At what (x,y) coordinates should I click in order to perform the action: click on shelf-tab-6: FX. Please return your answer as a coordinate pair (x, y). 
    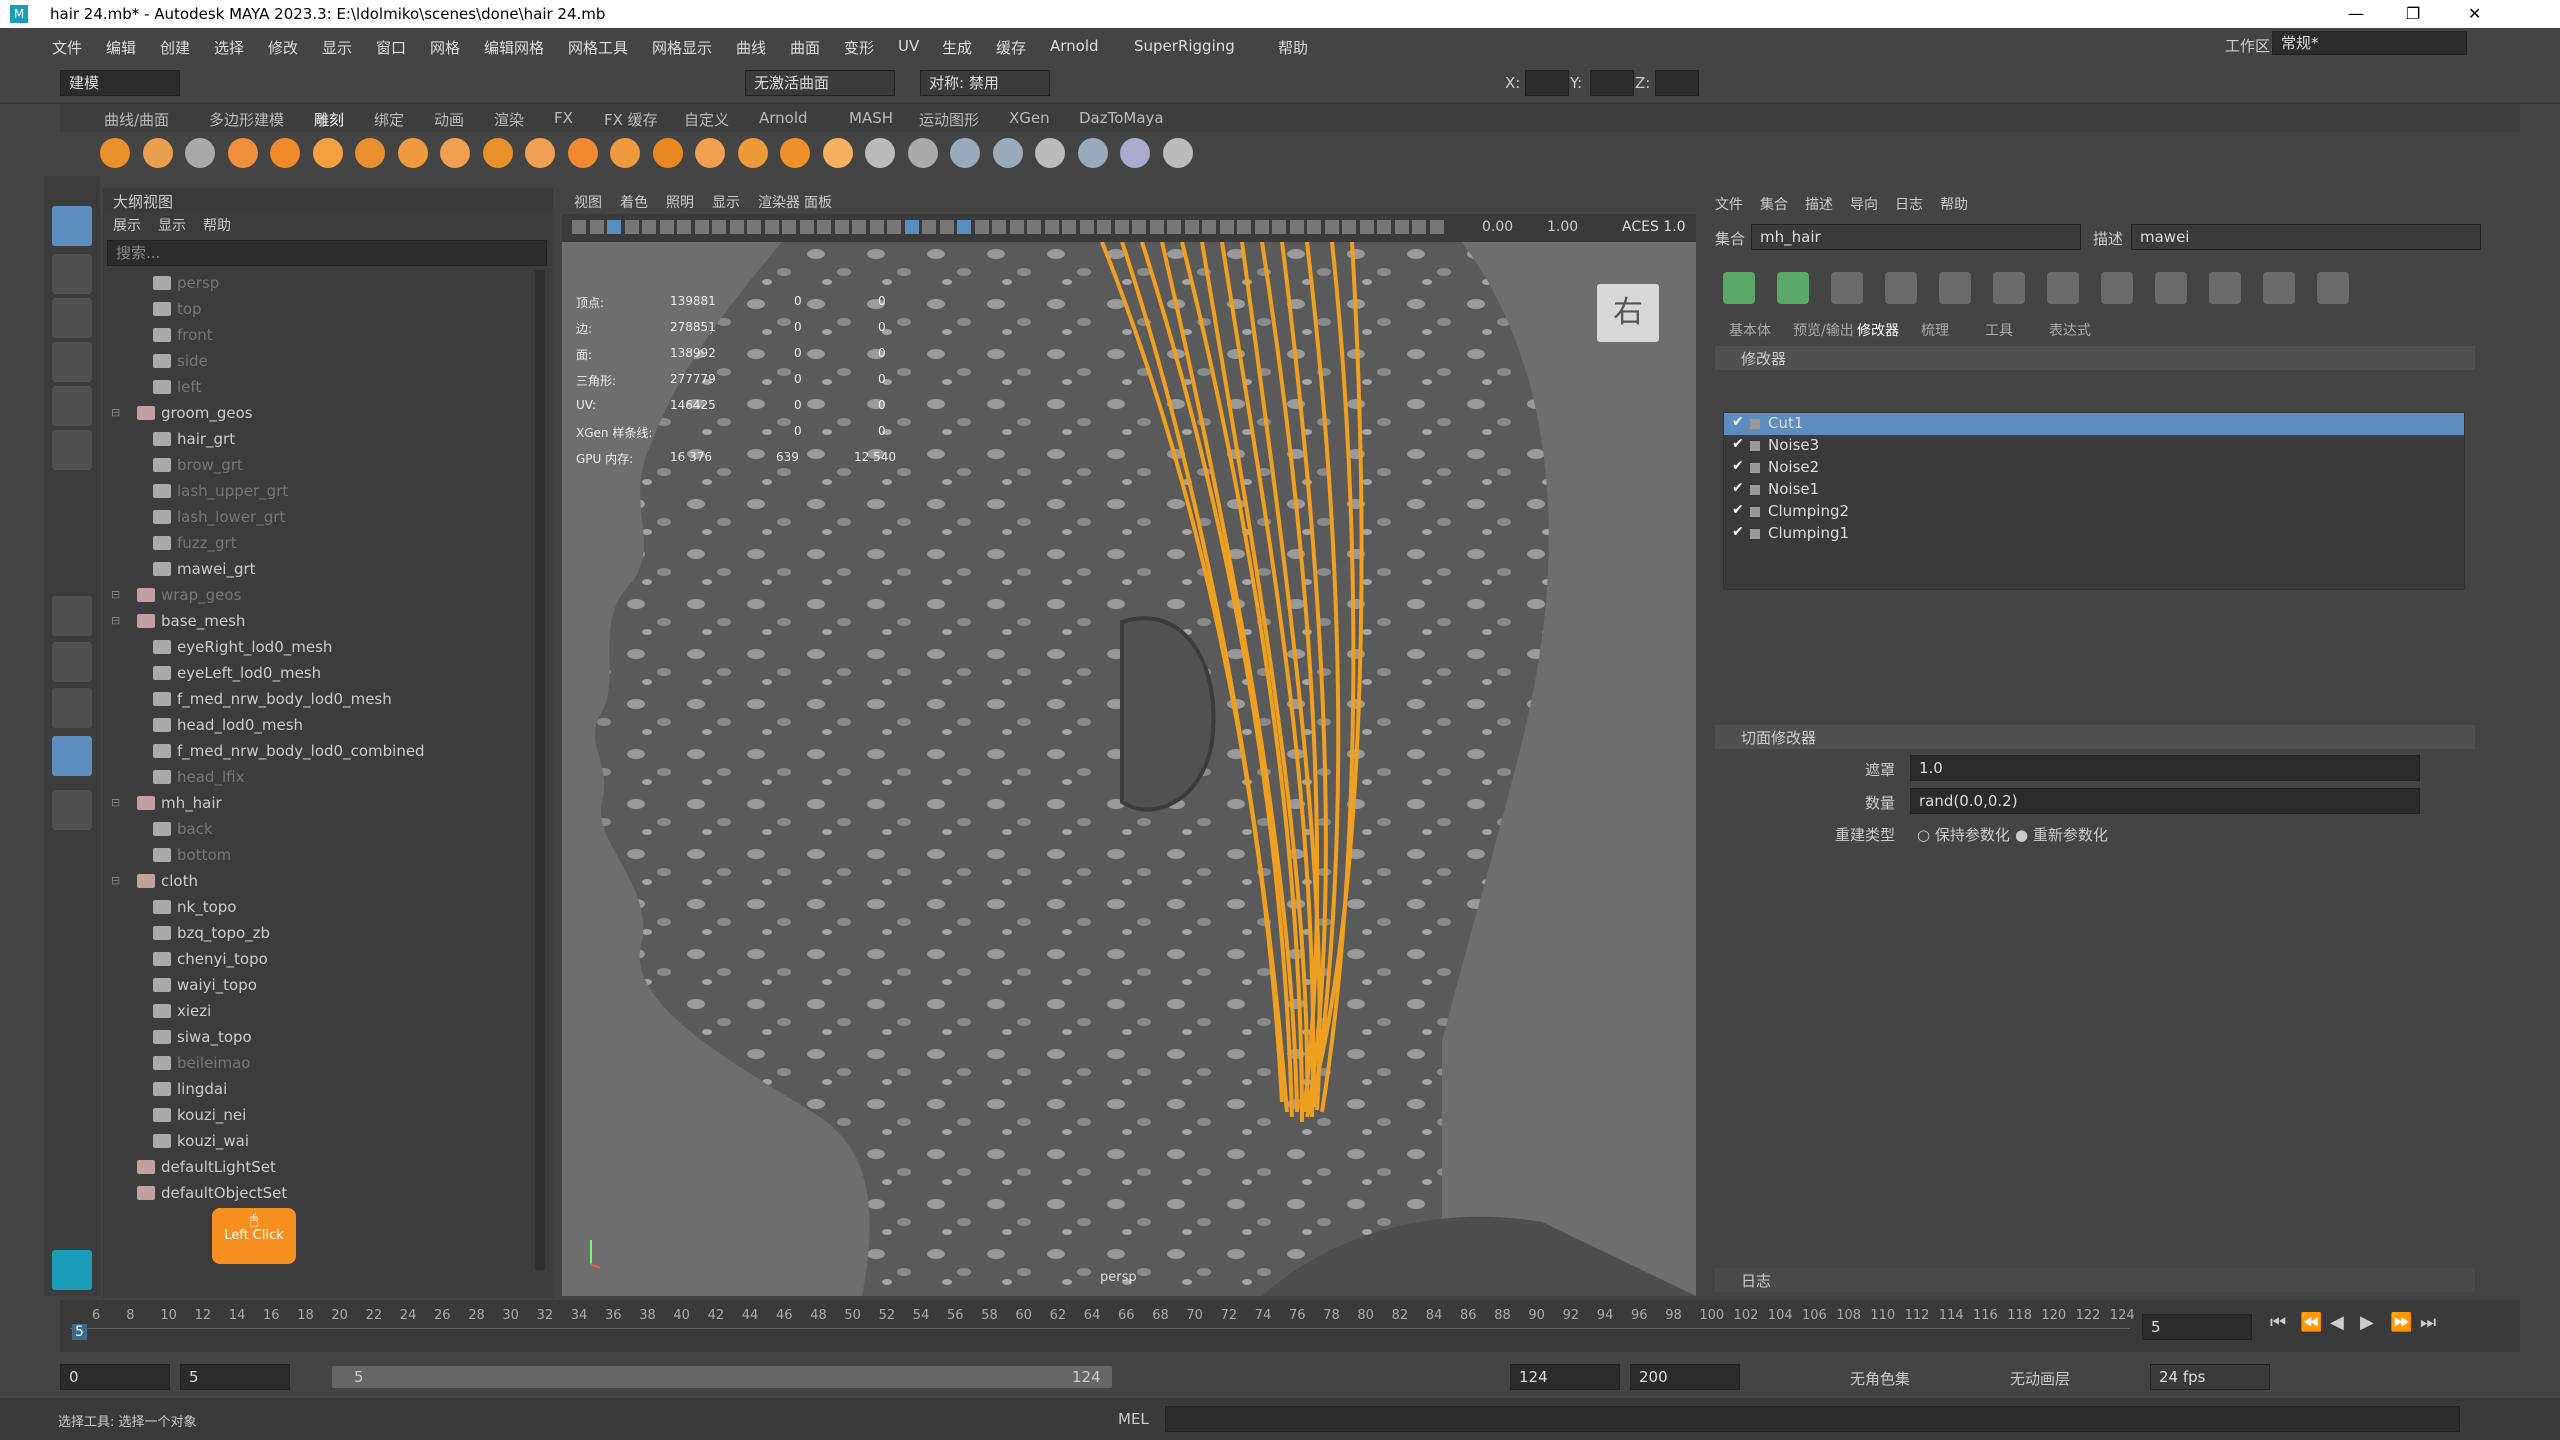
    Looking at the image, I should click on (563, 118).